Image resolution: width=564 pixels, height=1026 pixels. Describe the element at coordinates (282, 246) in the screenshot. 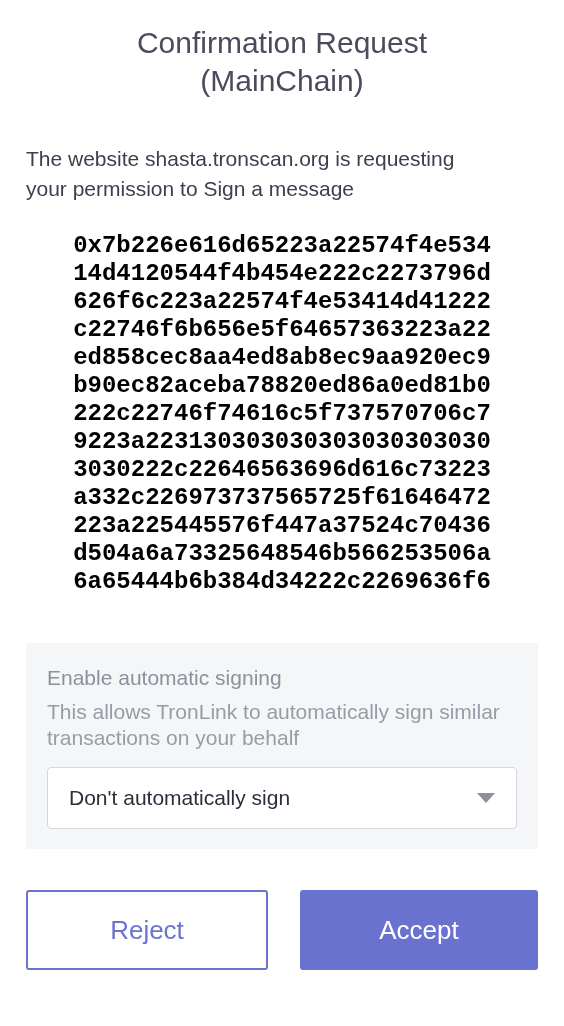

I see `message-hex-line: 0x7b226e616d65223a22574f4e534` at that location.